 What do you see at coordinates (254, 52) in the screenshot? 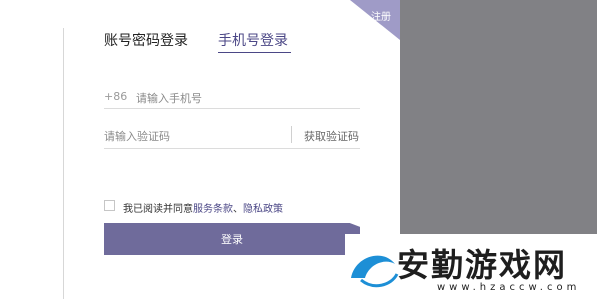
I see `active-tab-underline` at bounding box center [254, 52].